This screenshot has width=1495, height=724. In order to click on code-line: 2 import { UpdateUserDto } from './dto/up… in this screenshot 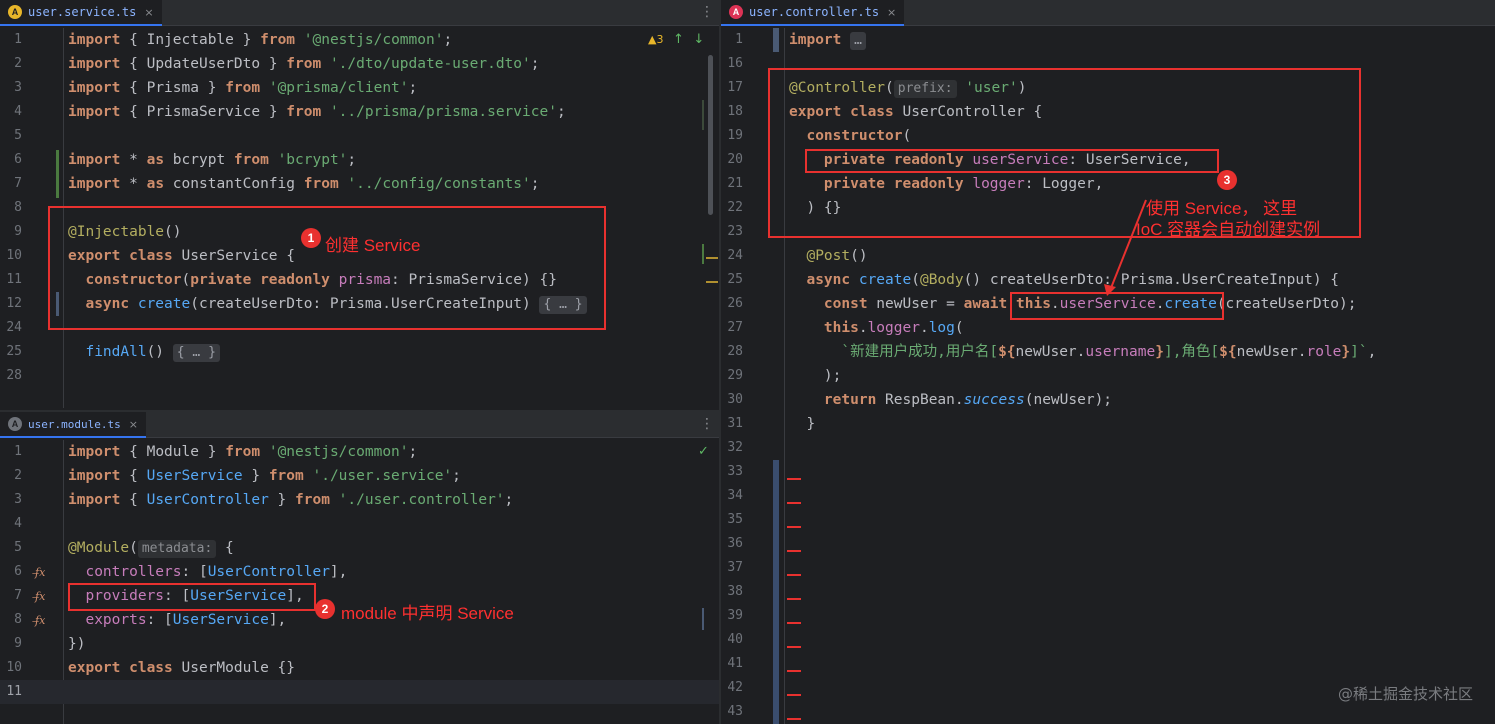, I will do `click(277, 64)`.